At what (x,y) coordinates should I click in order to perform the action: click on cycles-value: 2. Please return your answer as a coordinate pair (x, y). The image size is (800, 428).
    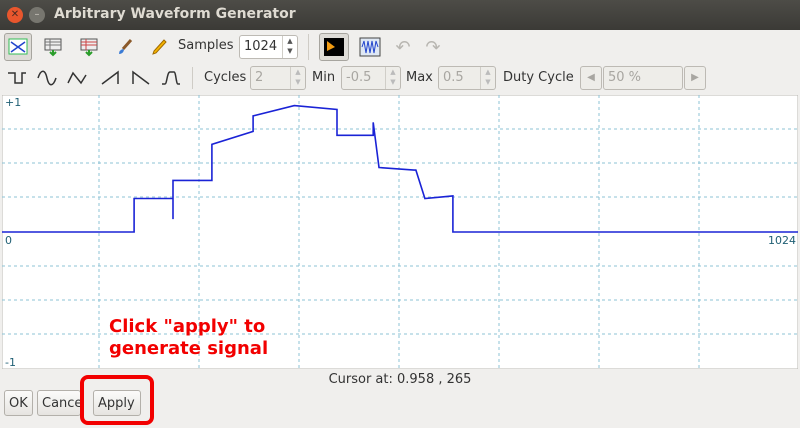
    Looking at the image, I should click on (259, 77).